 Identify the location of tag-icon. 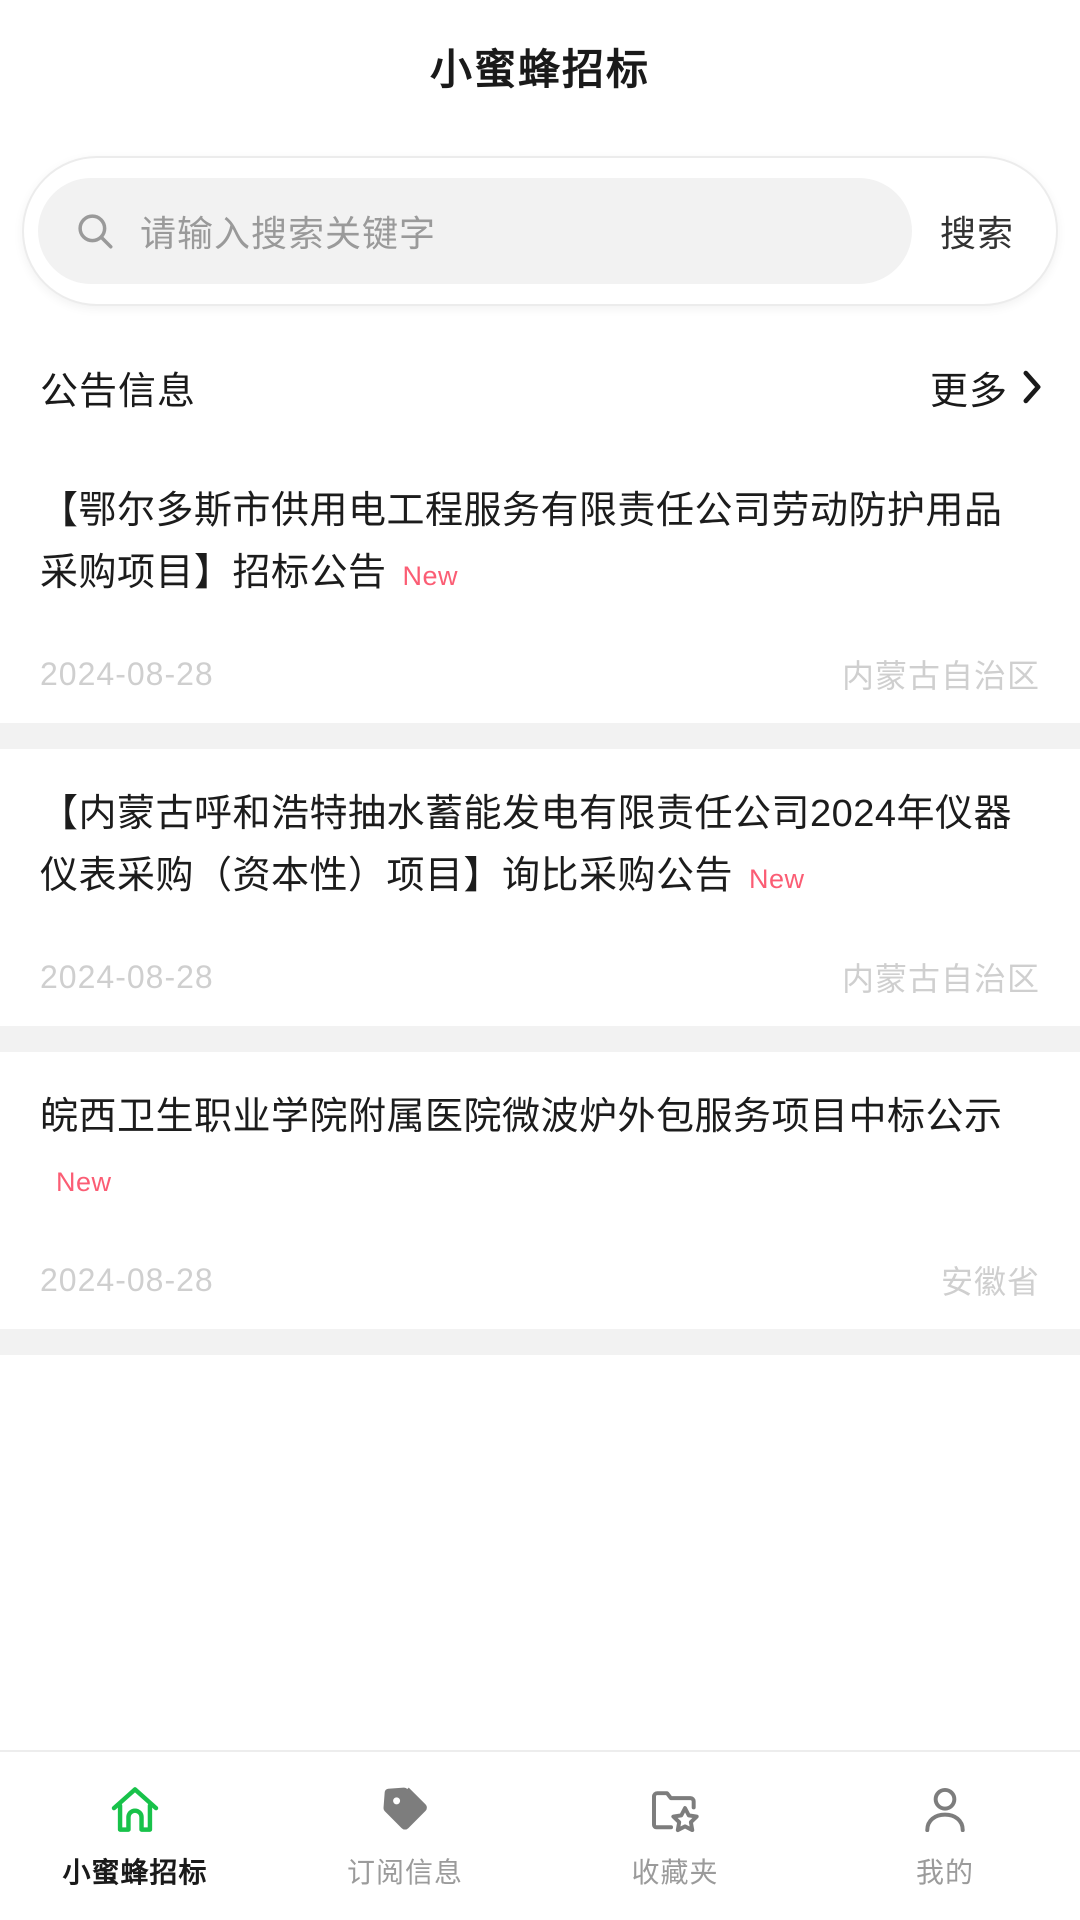
(405, 1810).